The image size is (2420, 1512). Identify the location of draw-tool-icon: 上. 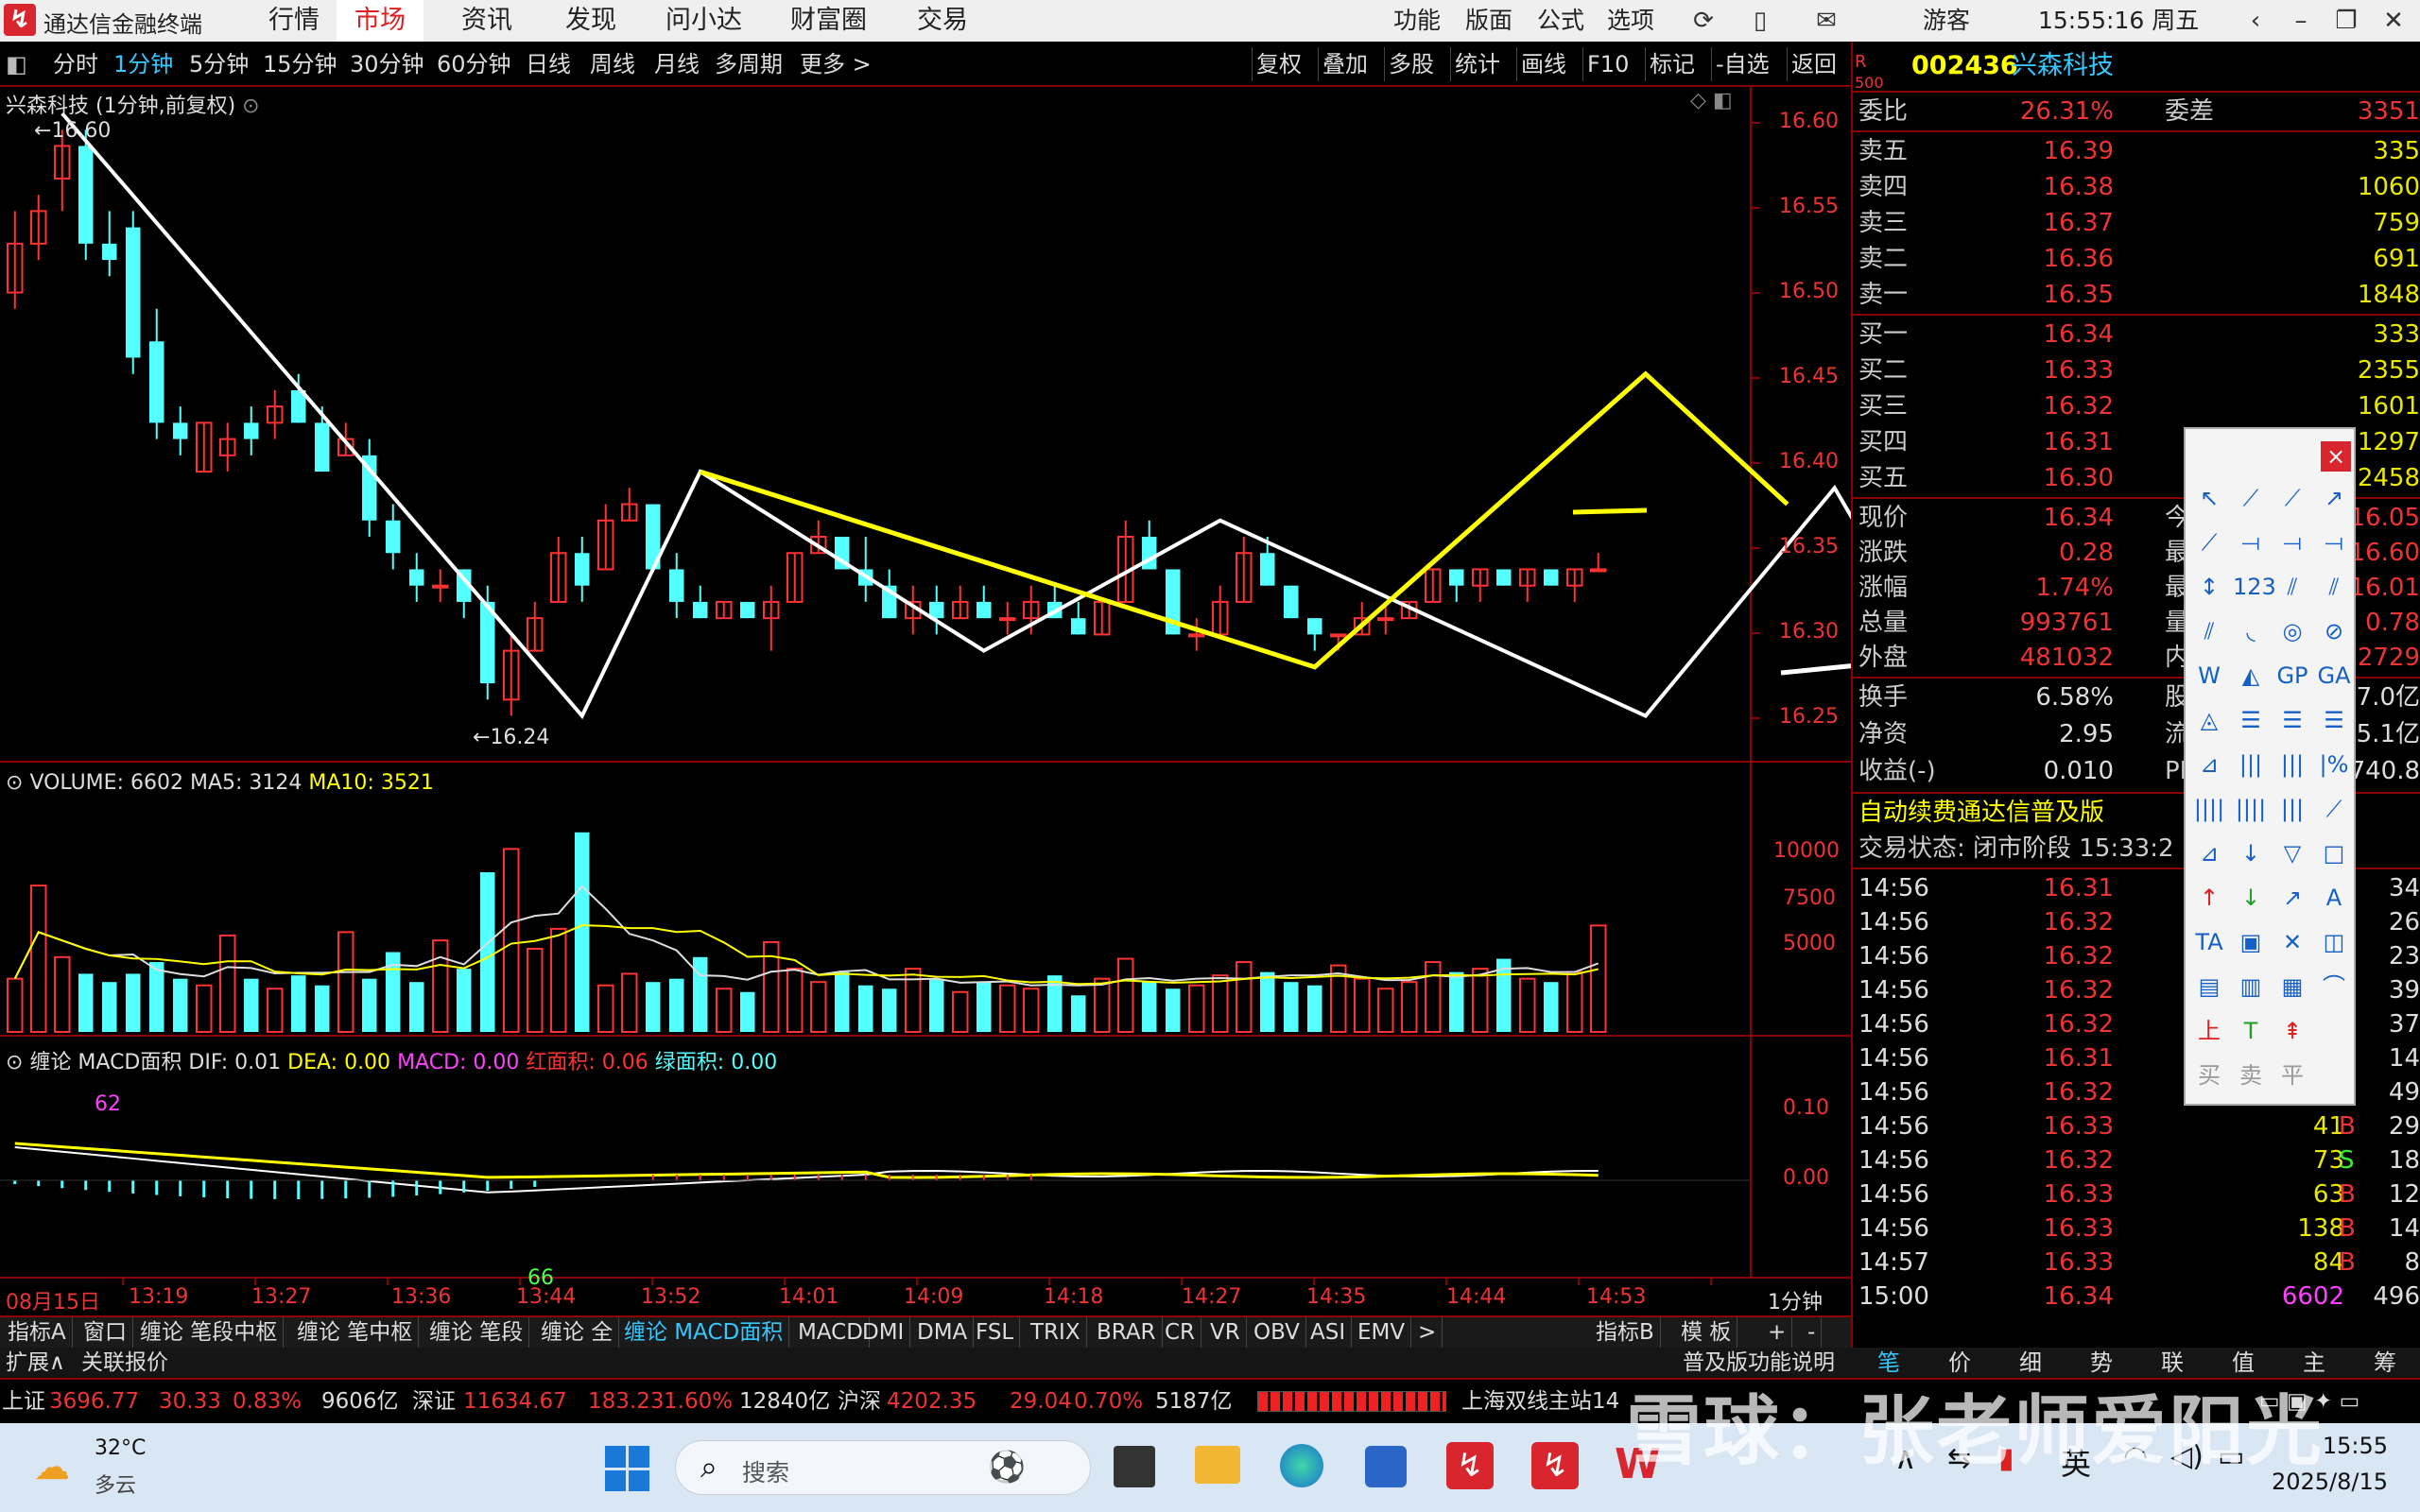
(2209, 1031).